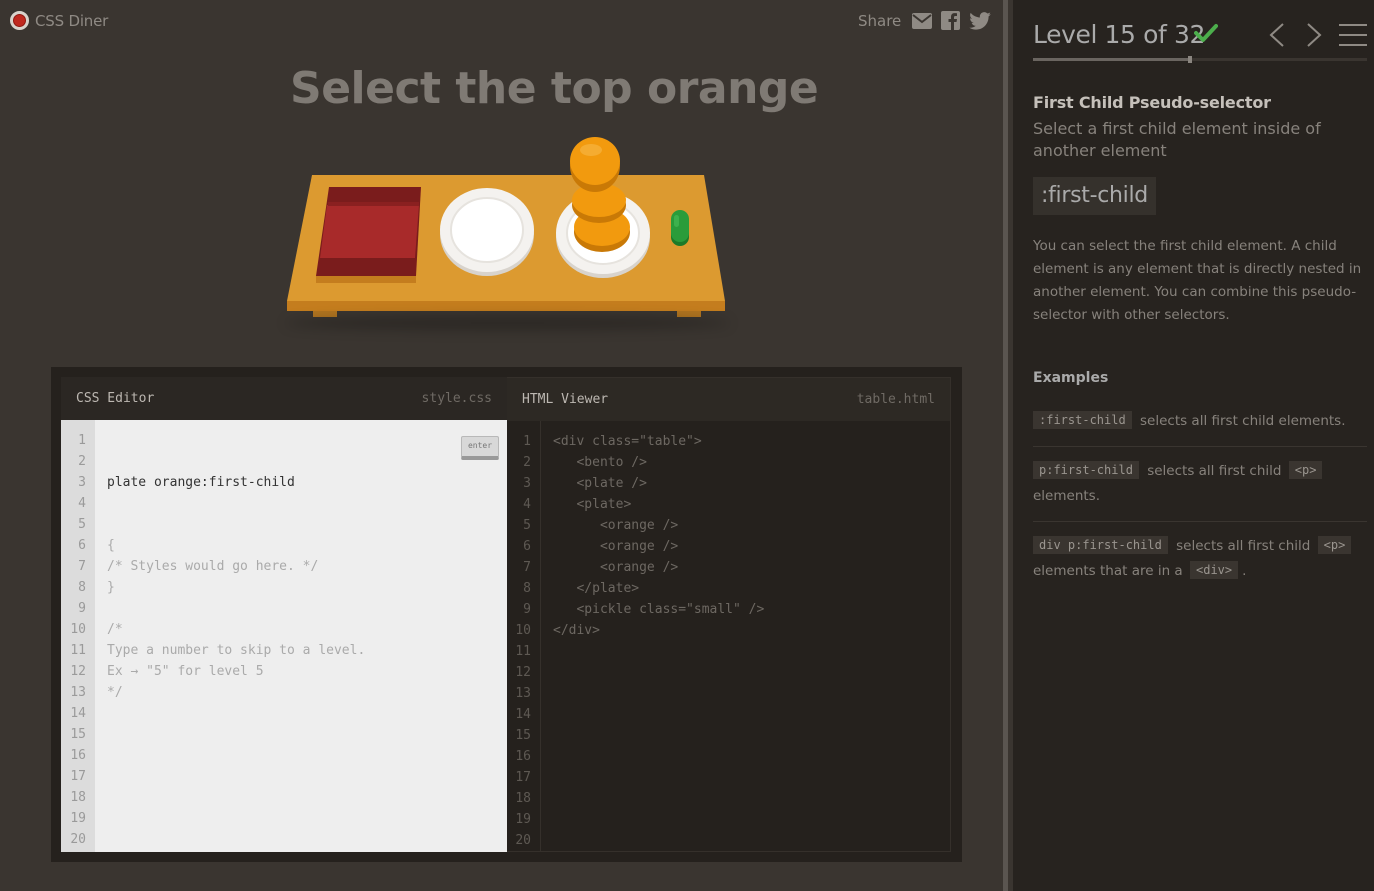 This screenshot has height=891, width=1374. I want to click on twitter-icon, so click(980, 20).